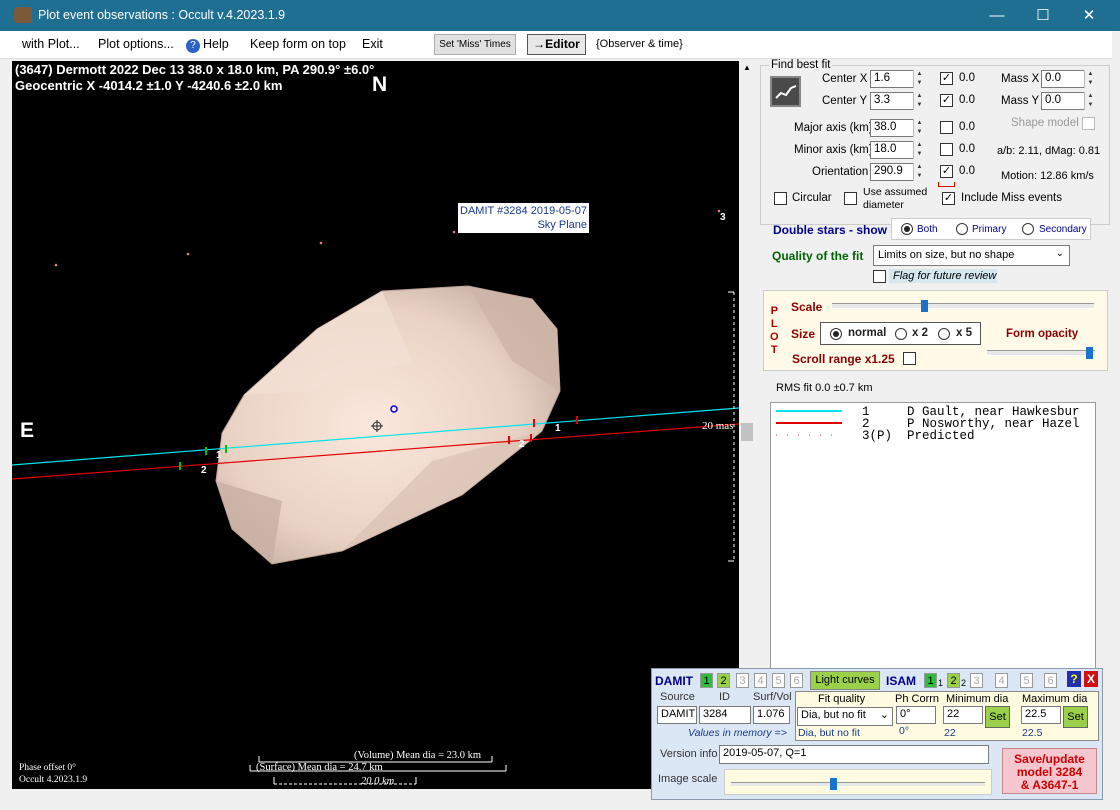 Image resolution: width=1120 pixels, height=810 pixels. I want to click on ph-corrn-field: 0°, so click(916, 715).